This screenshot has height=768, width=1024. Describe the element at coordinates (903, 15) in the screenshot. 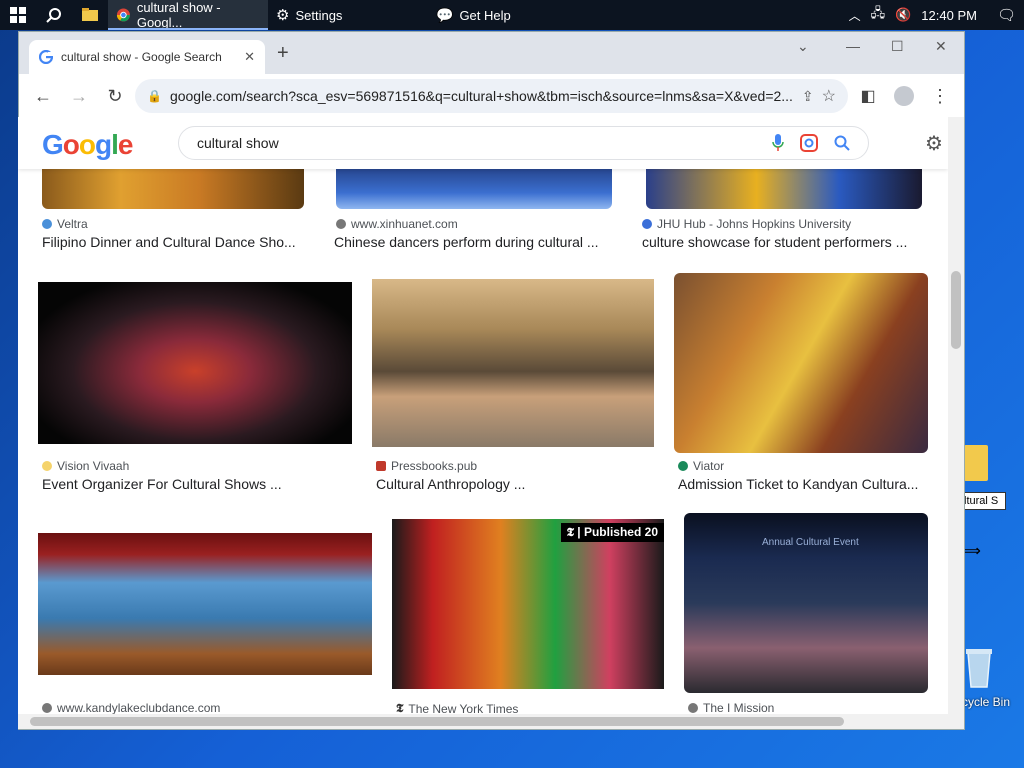

I see `volume-muted-icon: 🔇` at that location.